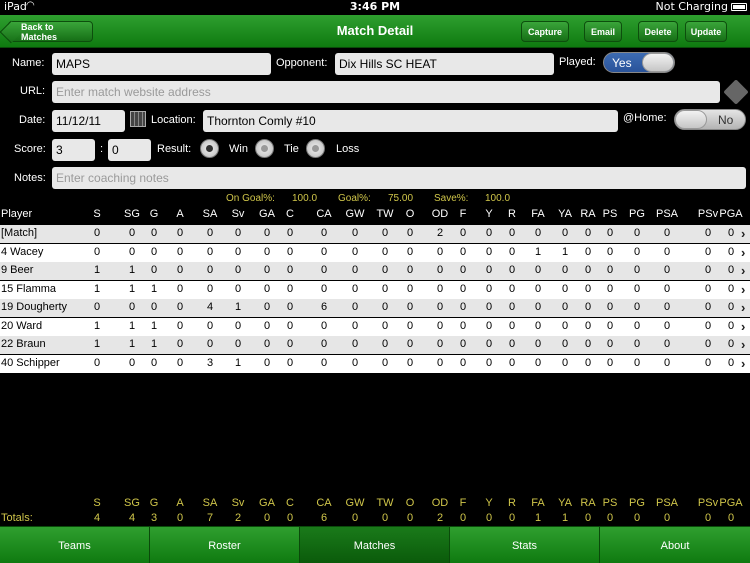 The image size is (750, 563). What do you see at coordinates (375, 545) in the screenshot?
I see `tab-matches: Matches` at bounding box center [375, 545].